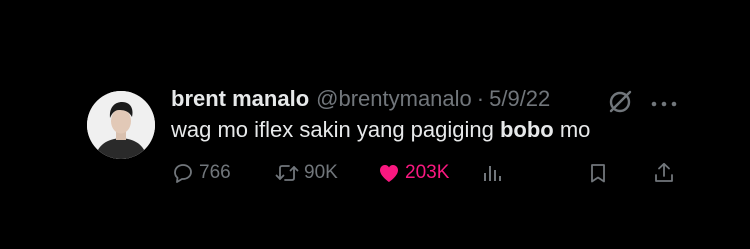  What do you see at coordinates (321, 172) in the screenshot?
I see `retweet-count: 90K` at bounding box center [321, 172].